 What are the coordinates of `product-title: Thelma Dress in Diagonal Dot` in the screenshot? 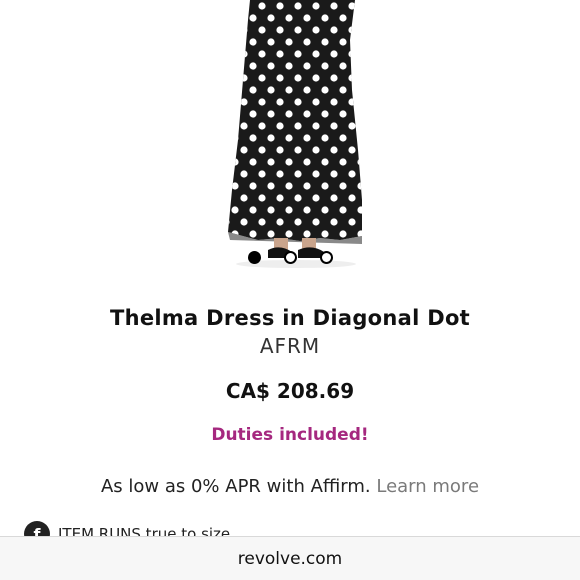 It's located at (290, 318).